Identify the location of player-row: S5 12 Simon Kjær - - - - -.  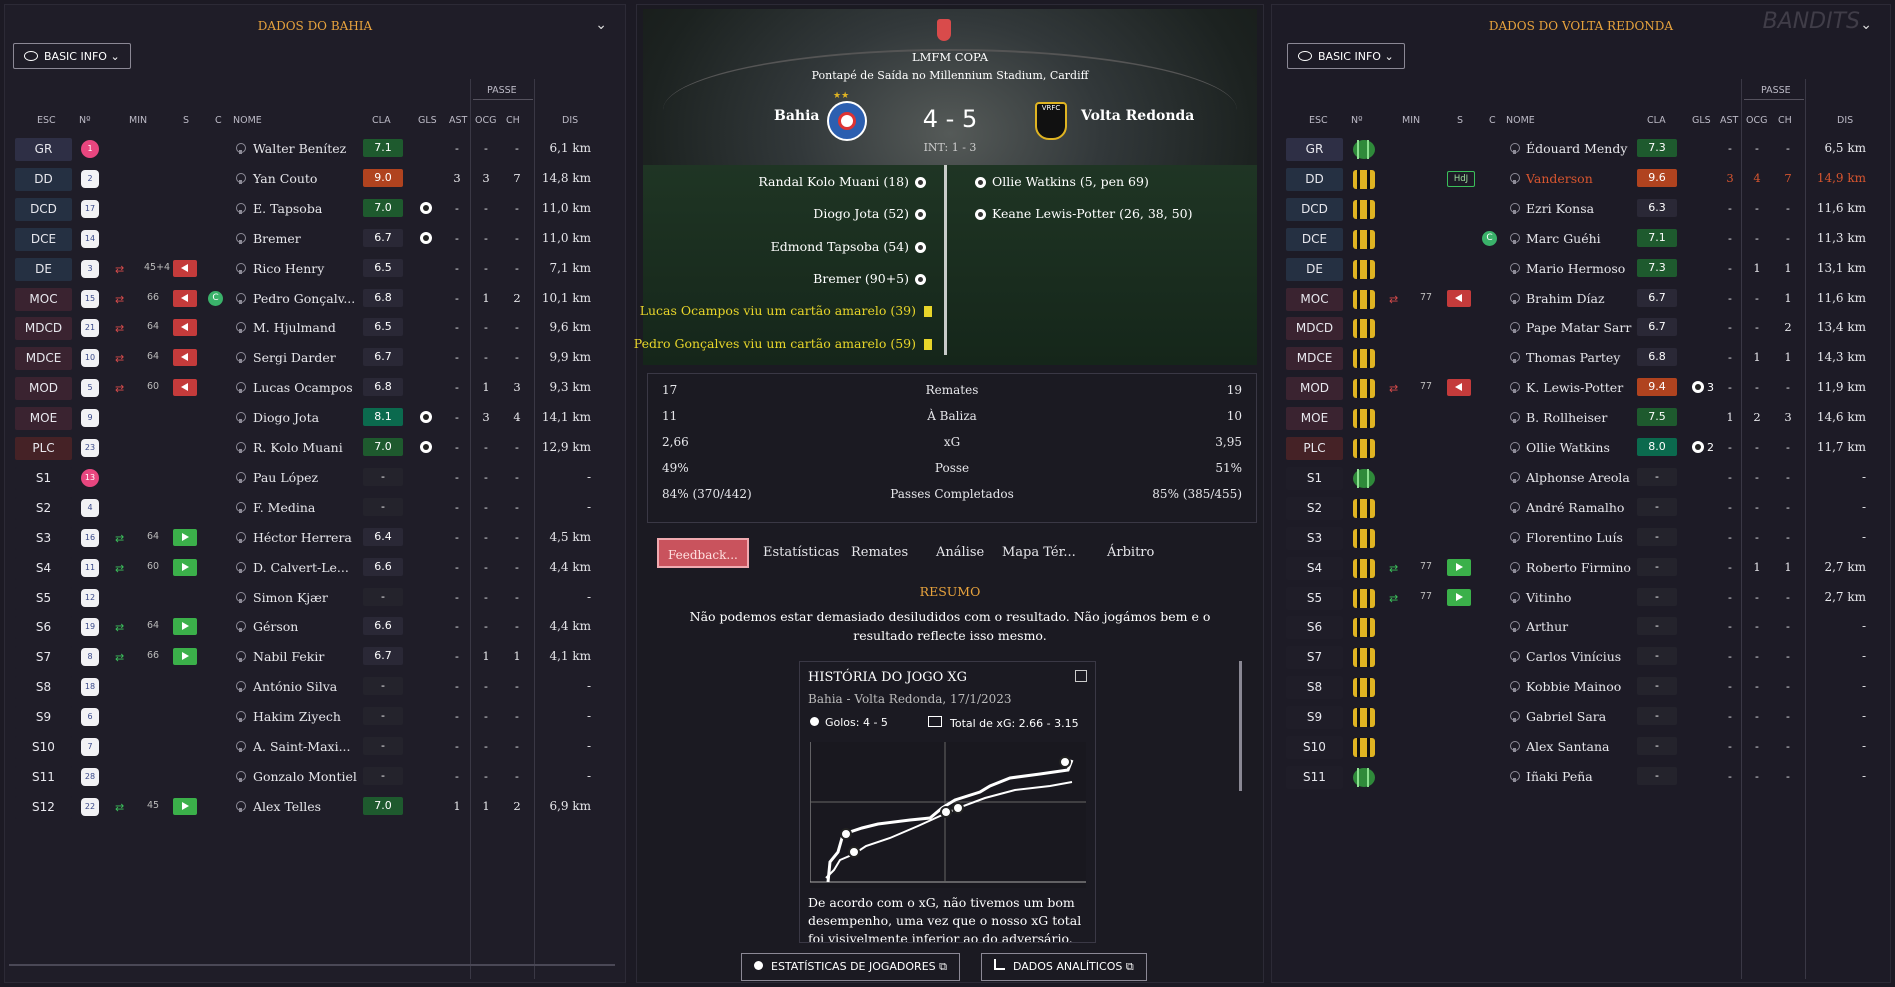
(315, 598).